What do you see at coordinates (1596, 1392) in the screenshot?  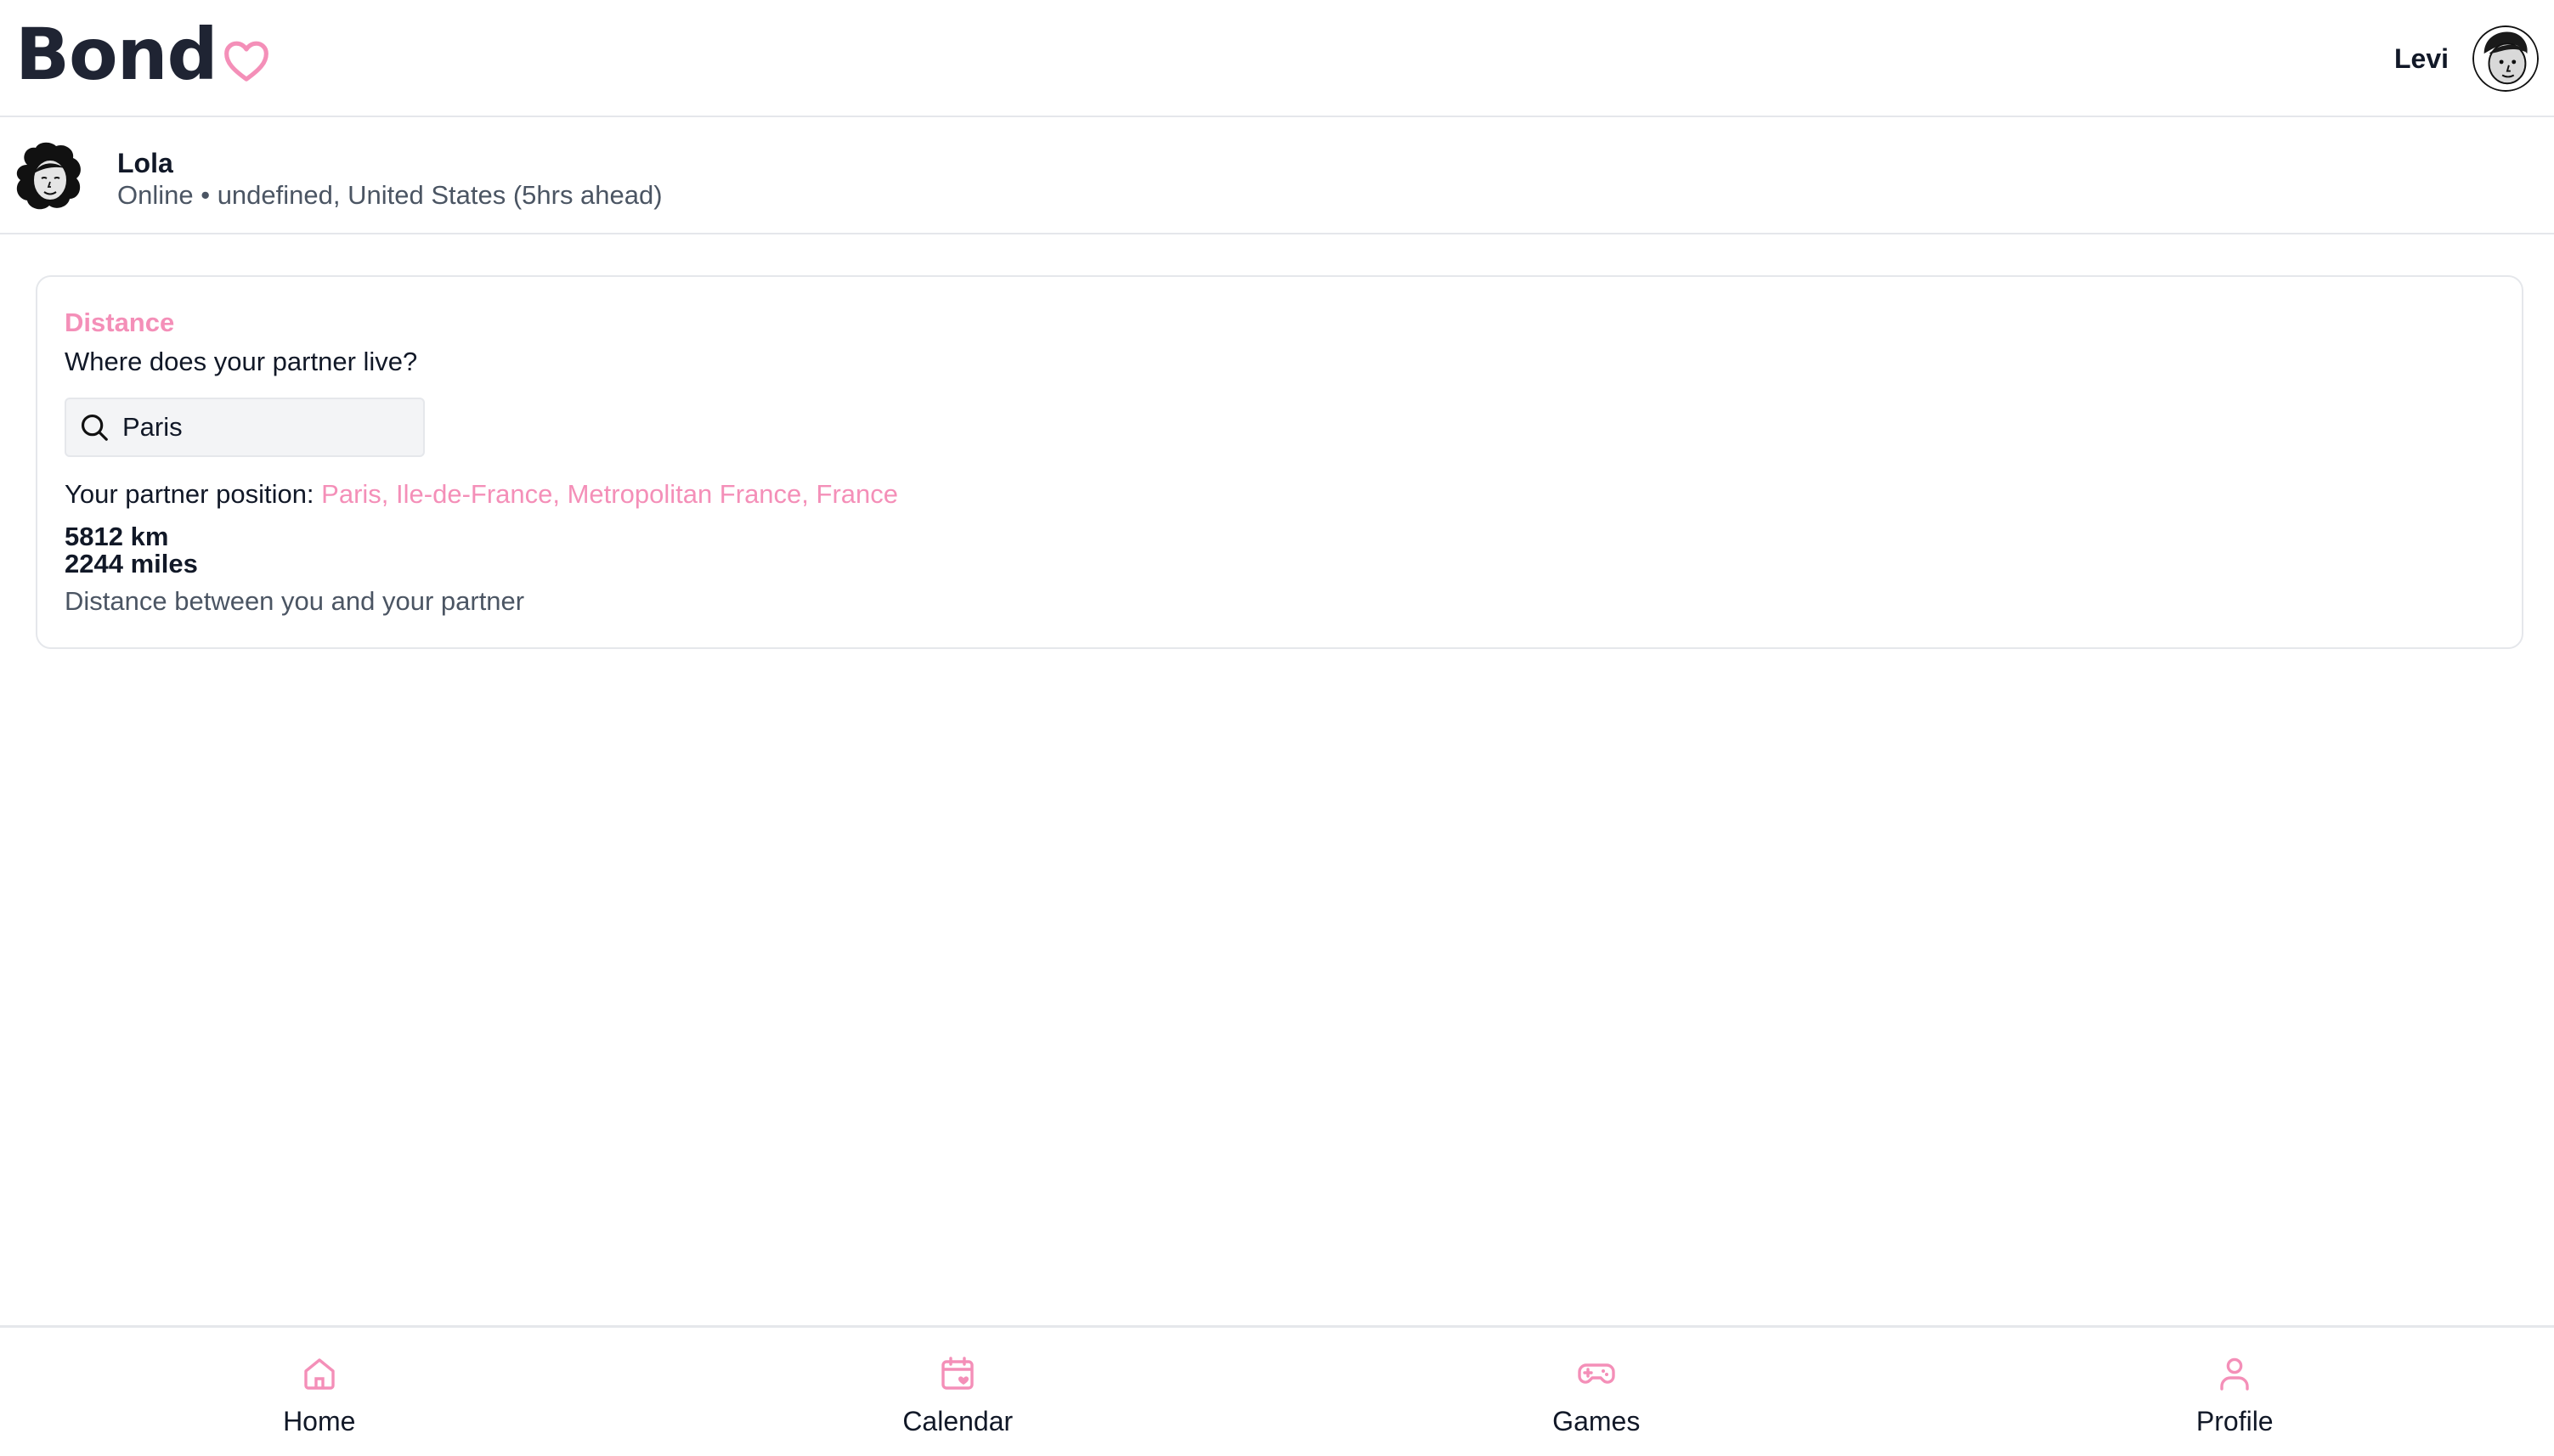 I see `nav-games: Games` at bounding box center [1596, 1392].